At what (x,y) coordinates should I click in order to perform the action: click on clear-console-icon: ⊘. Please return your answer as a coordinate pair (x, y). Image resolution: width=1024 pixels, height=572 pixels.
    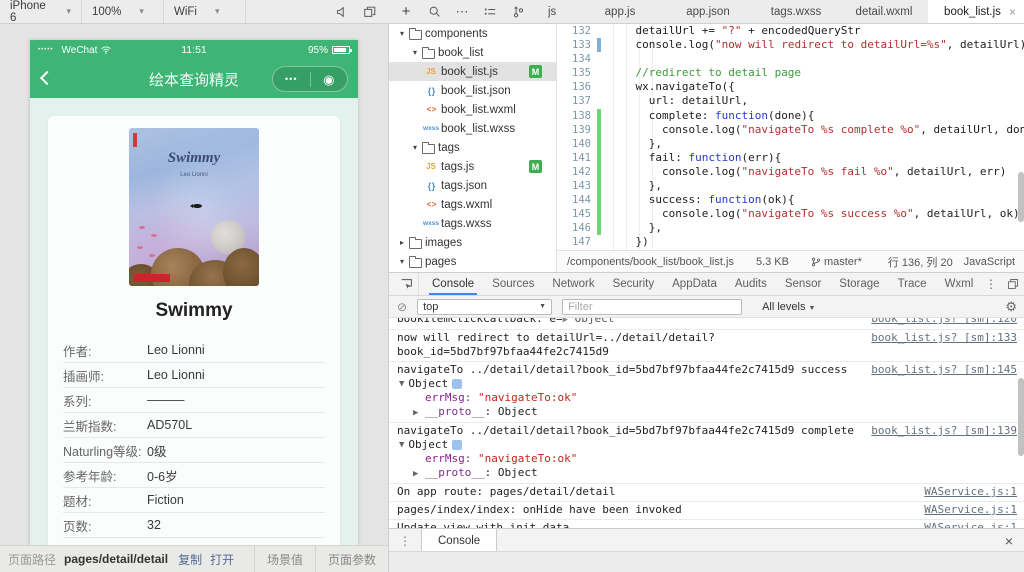
    Looking at the image, I should click on (402, 307).